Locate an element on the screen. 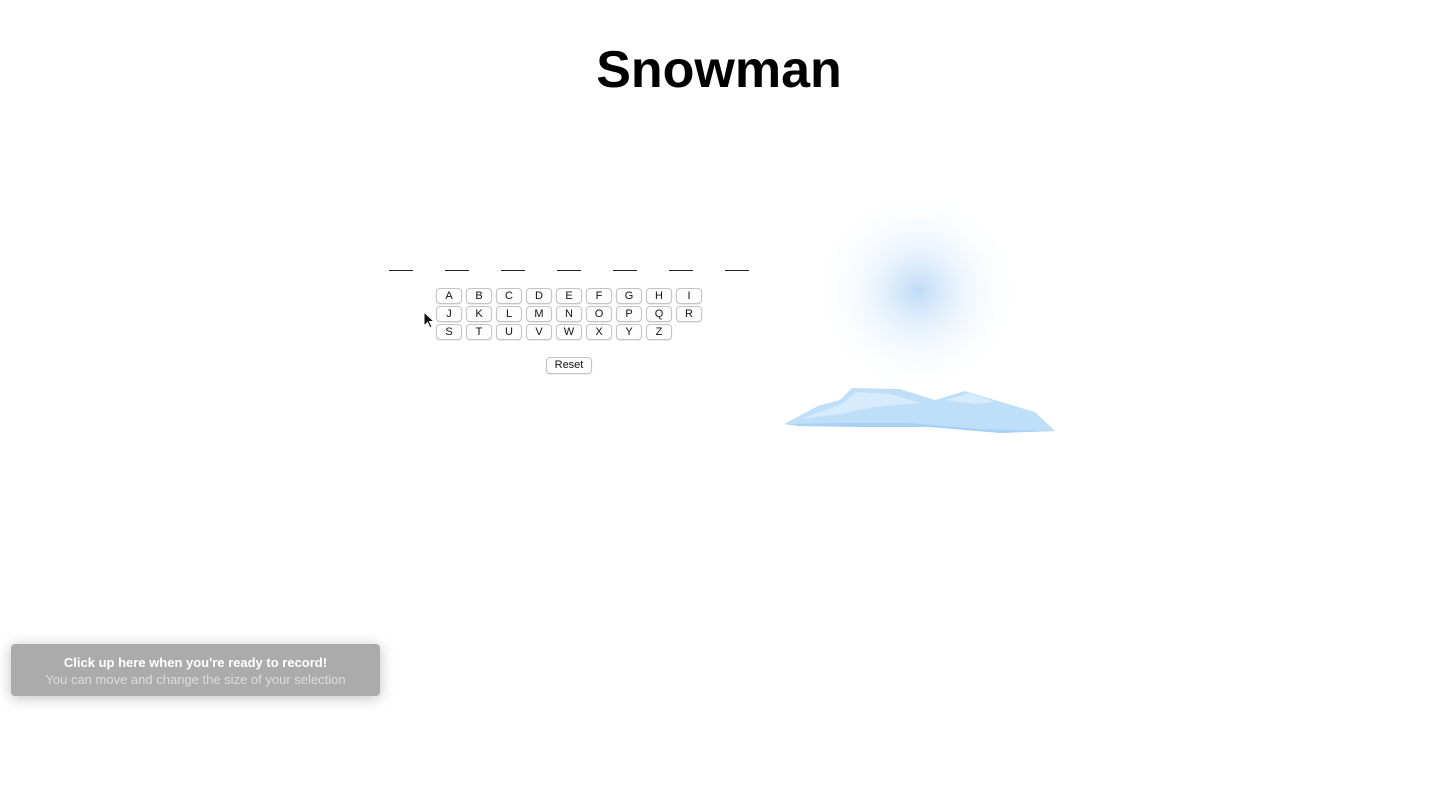 The height and width of the screenshot is (787, 1438). page-title: Snowman is located at coordinates (719, 70).